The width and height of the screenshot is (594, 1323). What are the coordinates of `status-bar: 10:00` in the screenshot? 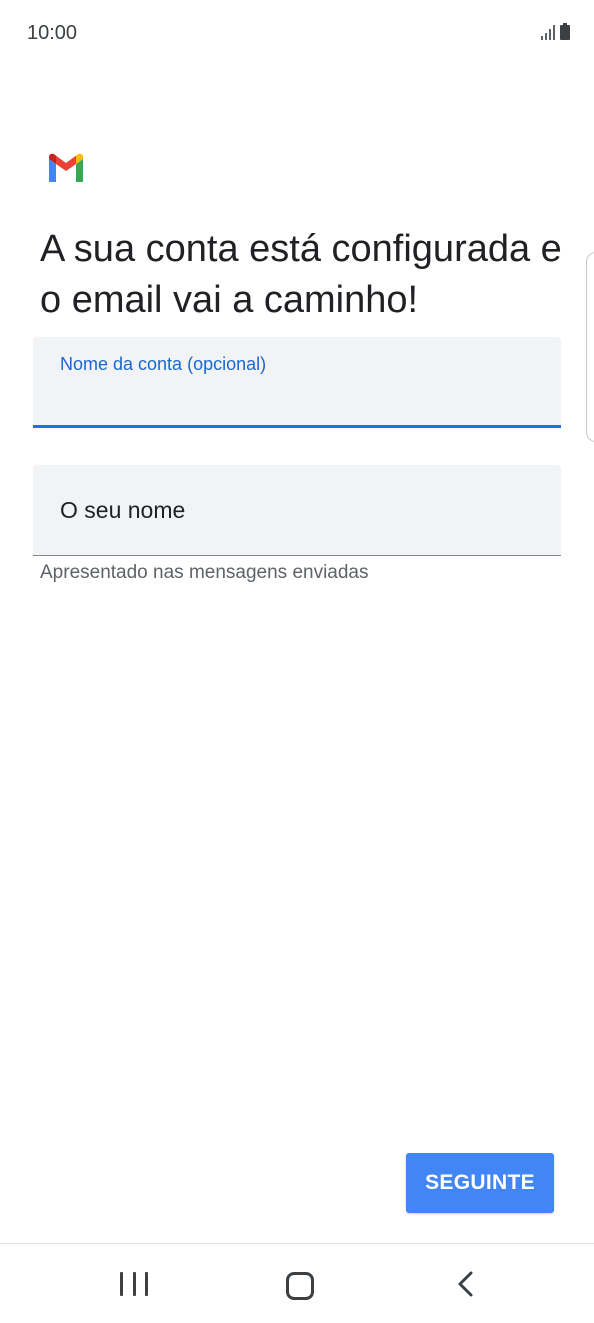 It's located at (297, 34).